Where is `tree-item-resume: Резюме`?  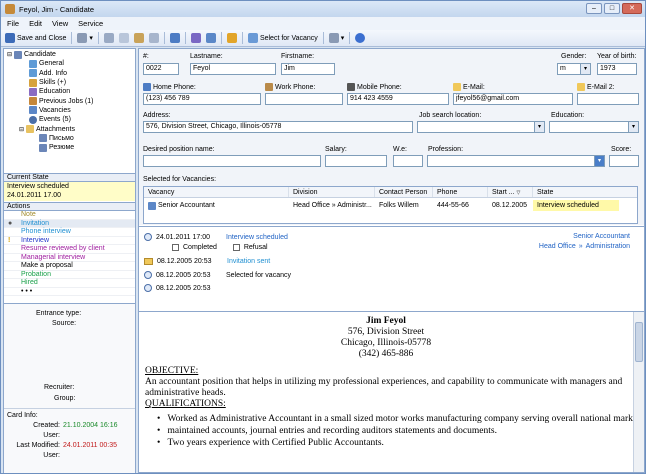
tree-item-resume: Резюме is located at coordinates (69, 147).